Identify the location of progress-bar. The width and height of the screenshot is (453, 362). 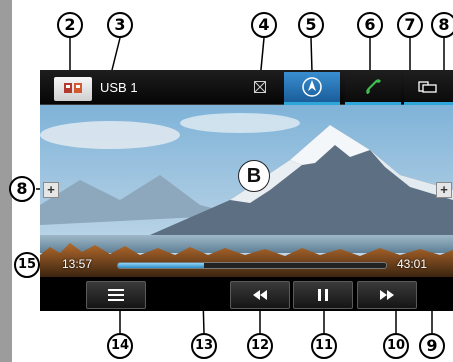
(252, 265).